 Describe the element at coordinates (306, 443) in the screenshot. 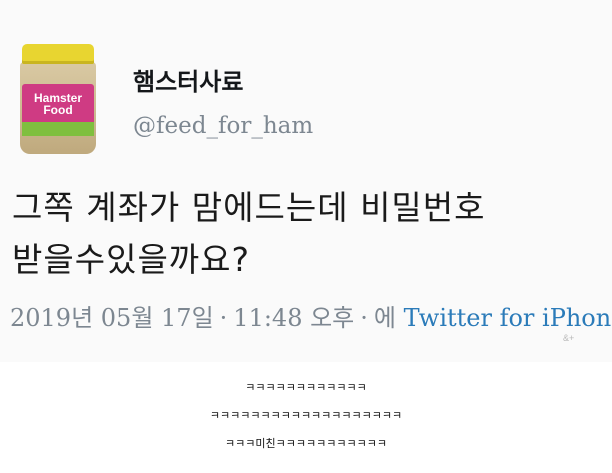

I see `comment-line: ㅋㅋㅋ미친ㅋㅋㅋㅋㅋㅋㅋㅋㅋㅋㅋ` at that location.